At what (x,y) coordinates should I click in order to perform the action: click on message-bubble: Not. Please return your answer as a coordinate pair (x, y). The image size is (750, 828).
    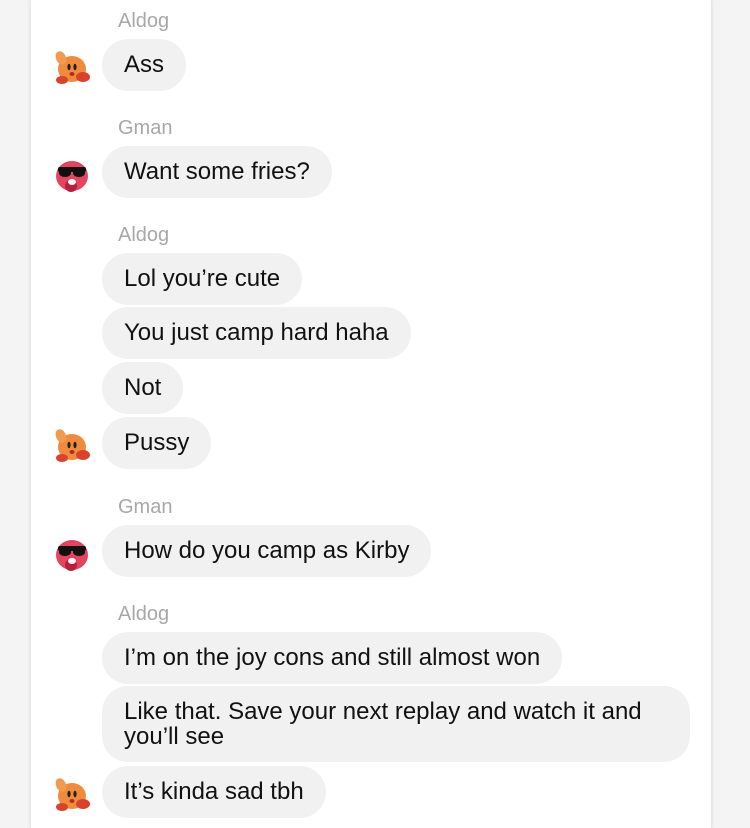
    Looking at the image, I should click on (143, 388).